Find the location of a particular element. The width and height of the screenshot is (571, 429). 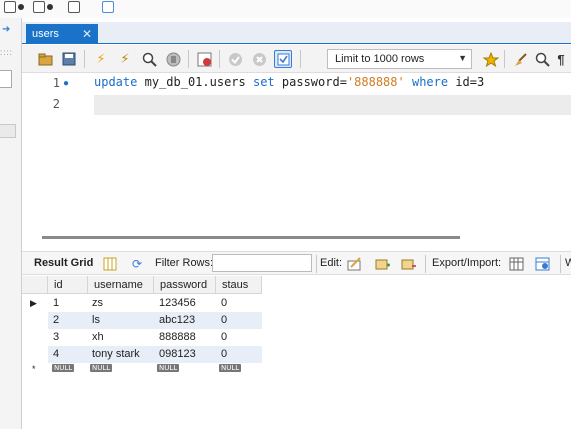

new-schema-icon is located at coordinates (43, 7).